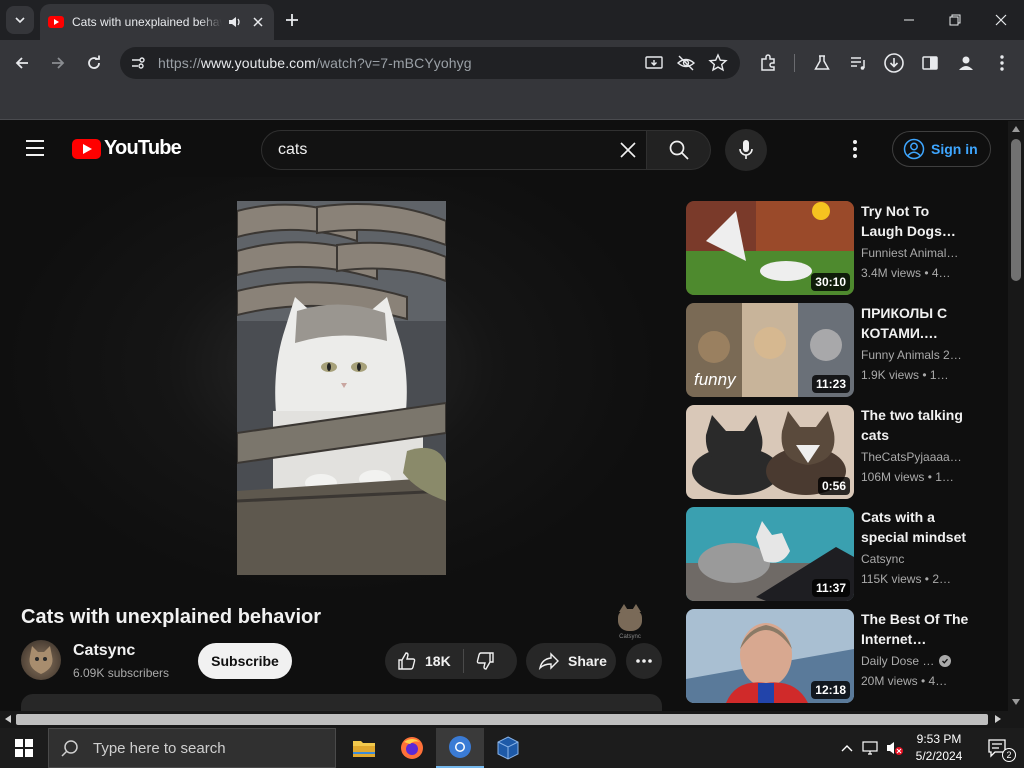  What do you see at coordinates (718, 63) in the screenshot?
I see `bookmark-star-icon` at bounding box center [718, 63].